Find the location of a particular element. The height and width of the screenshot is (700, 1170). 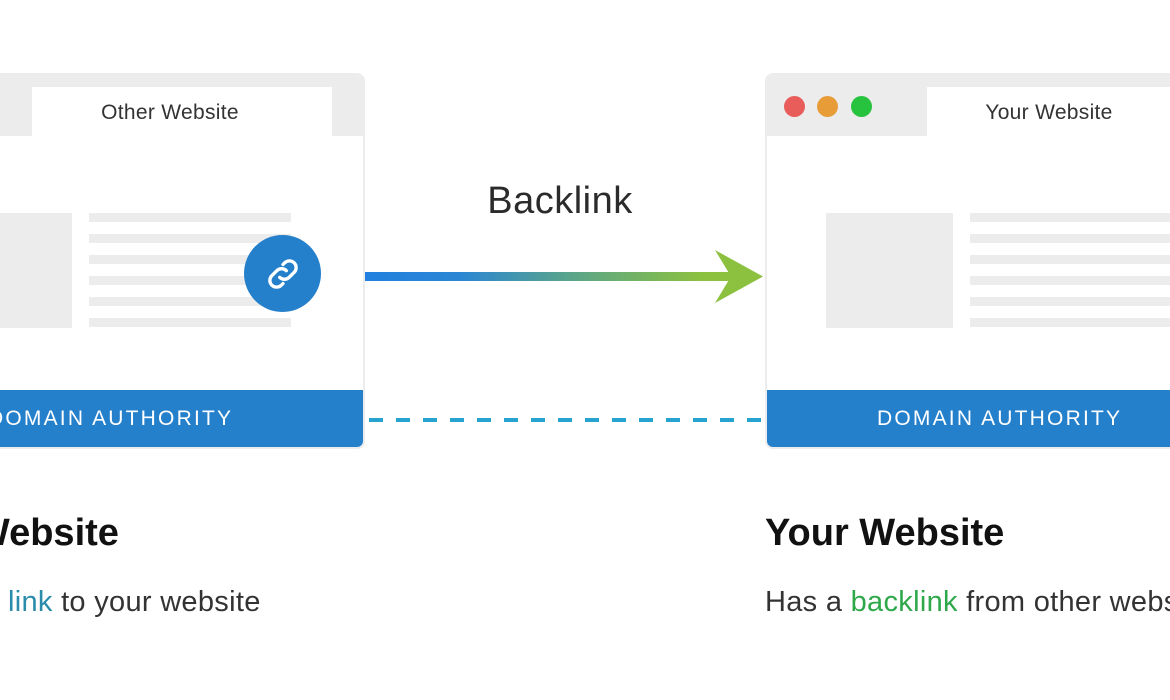

browser-tab: Your Website is located at coordinates (1048, 112).